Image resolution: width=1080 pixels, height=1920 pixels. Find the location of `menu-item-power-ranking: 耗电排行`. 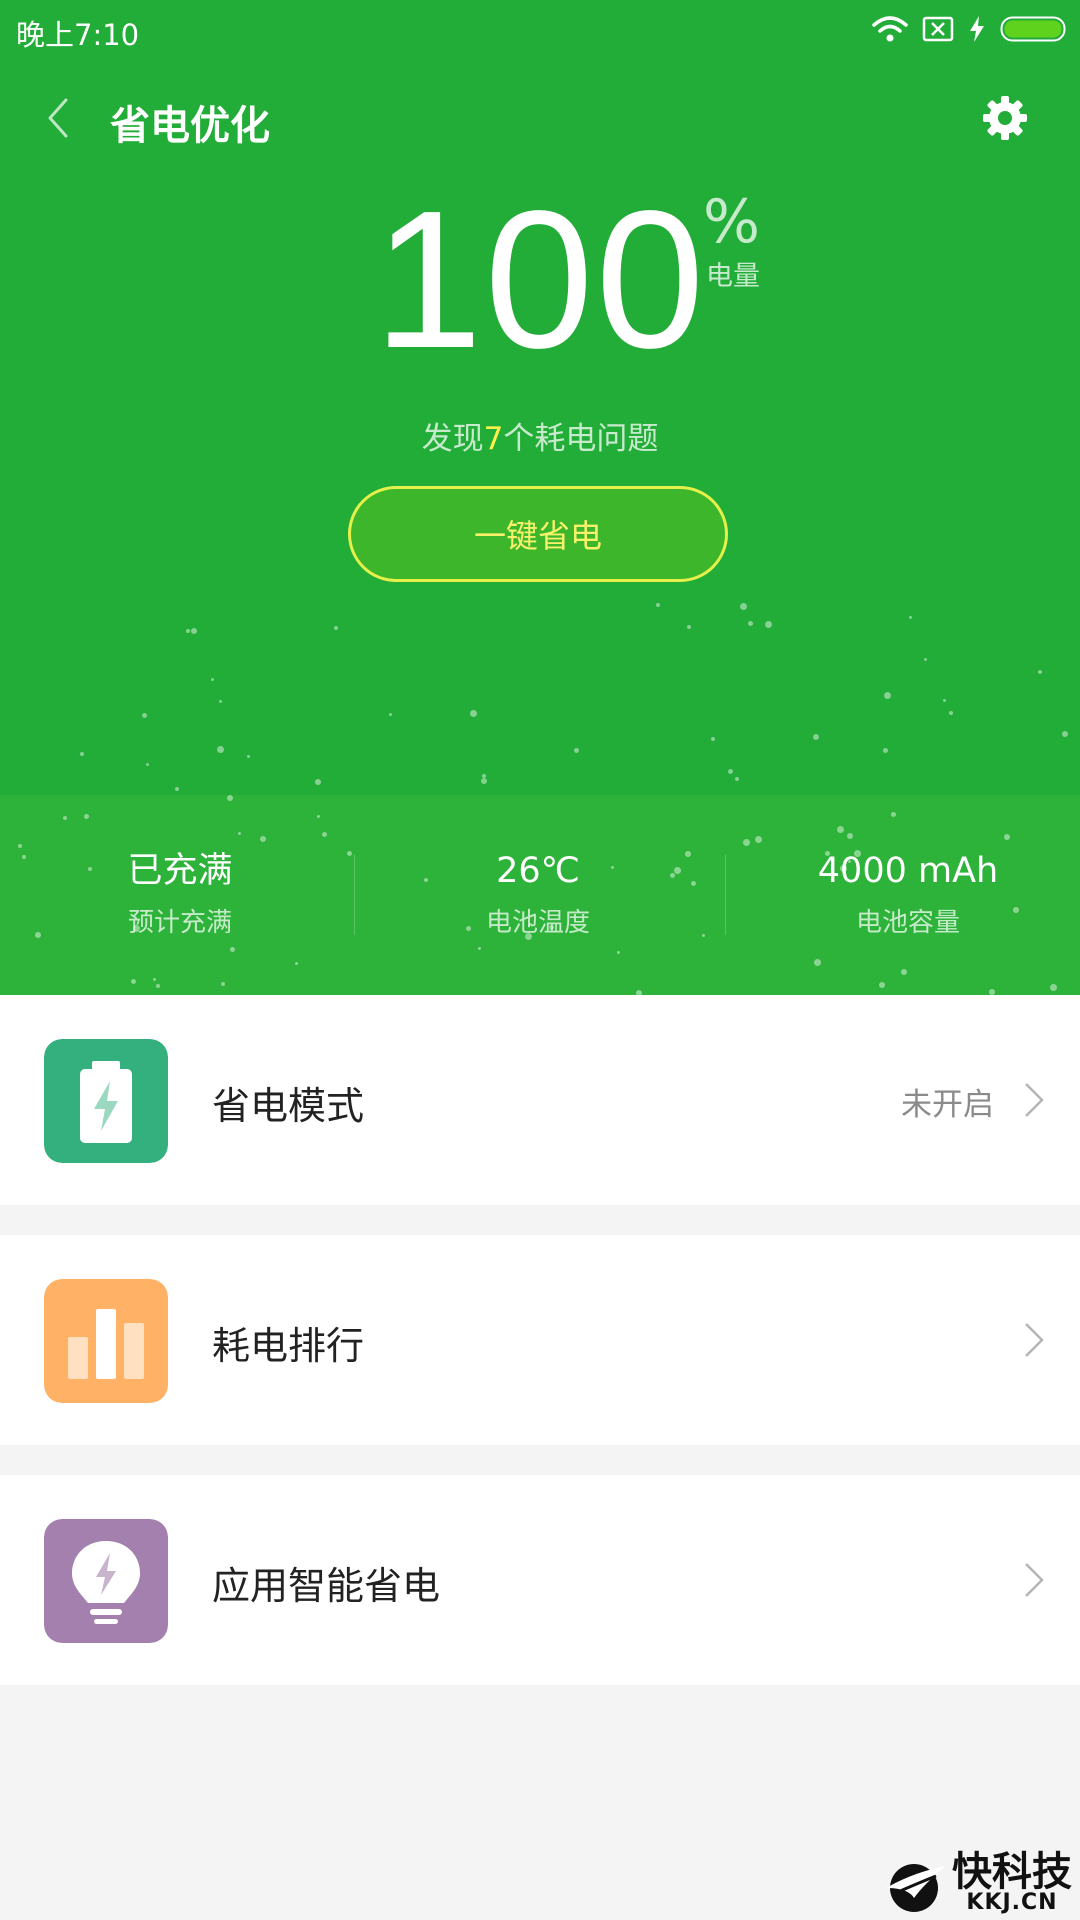

menu-item-power-ranking: 耗电排行 is located at coordinates (540, 1340).